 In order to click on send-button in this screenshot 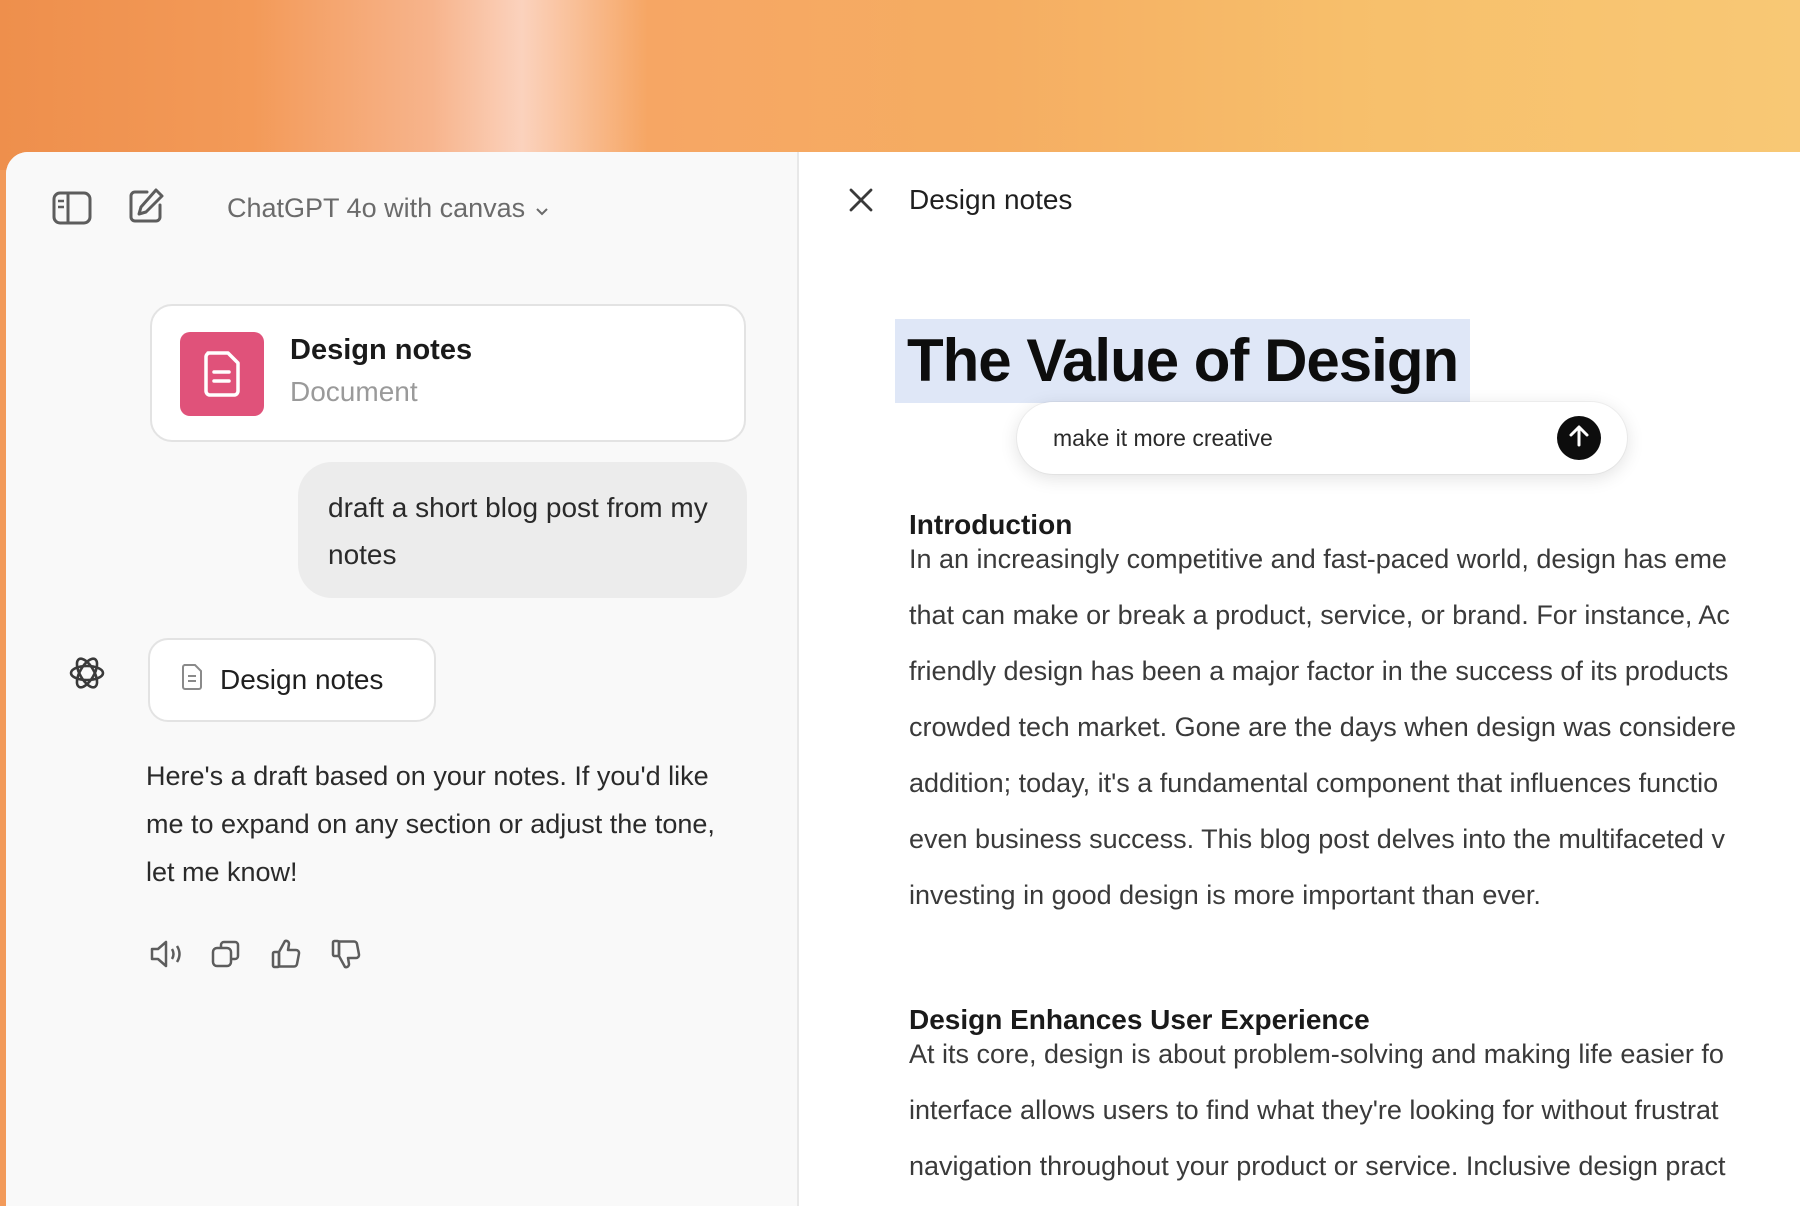, I will do `click(1579, 438)`.